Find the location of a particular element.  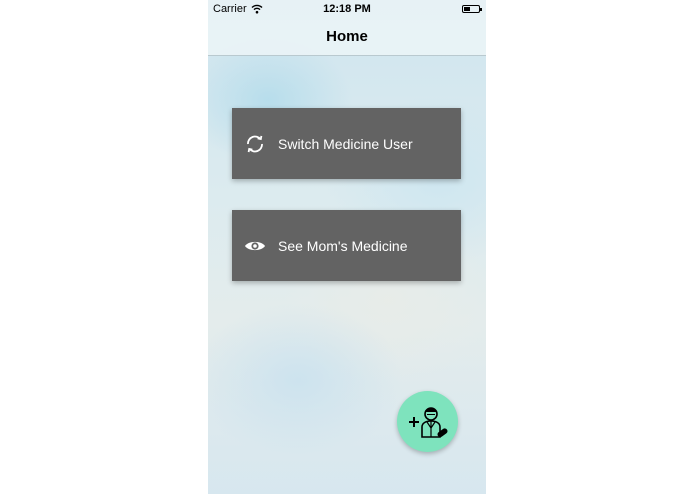

status-time: 12:18 PM is located at coordinates (347, 9).